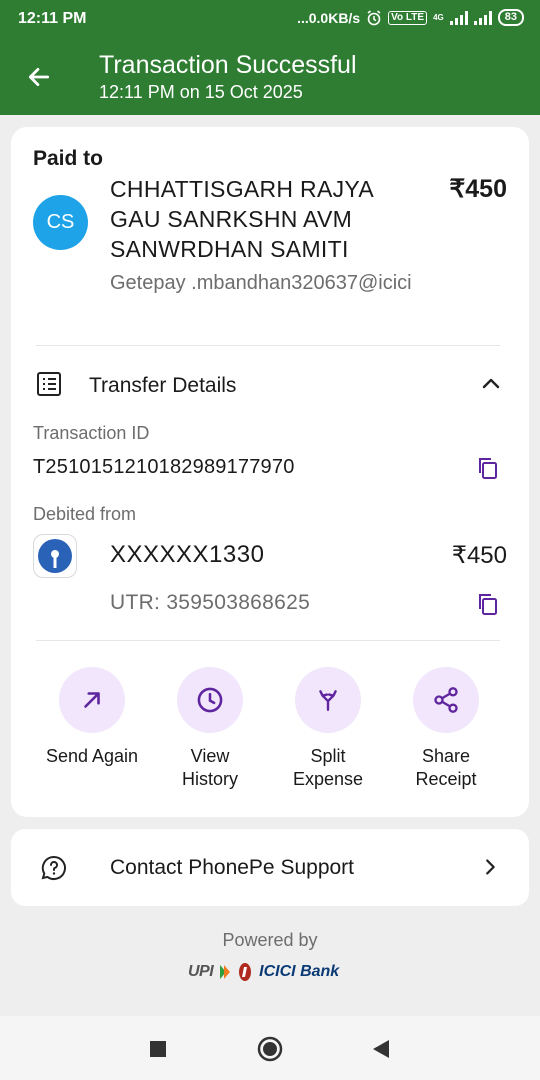  I want to click on divider, so click(268, 345).